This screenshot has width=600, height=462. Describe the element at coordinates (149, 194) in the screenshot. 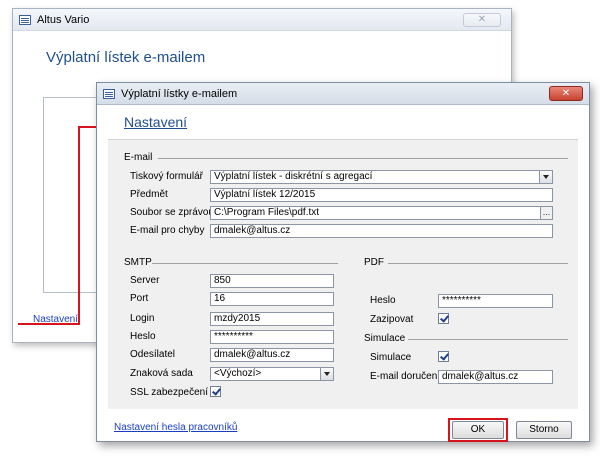

I see `subject-label: Předmět` at that location.